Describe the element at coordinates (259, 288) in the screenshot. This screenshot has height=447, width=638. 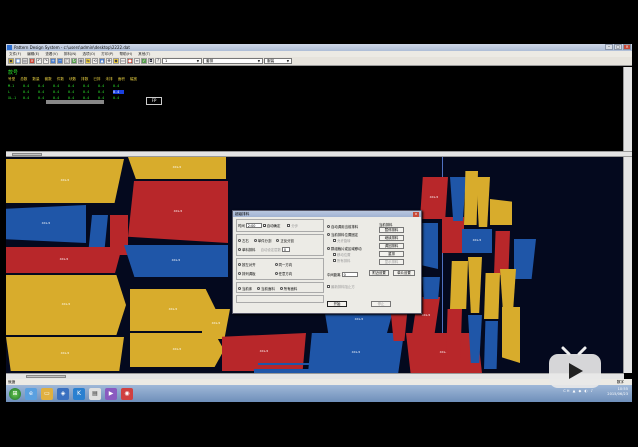
I see `current-fabric-radio` at that location.